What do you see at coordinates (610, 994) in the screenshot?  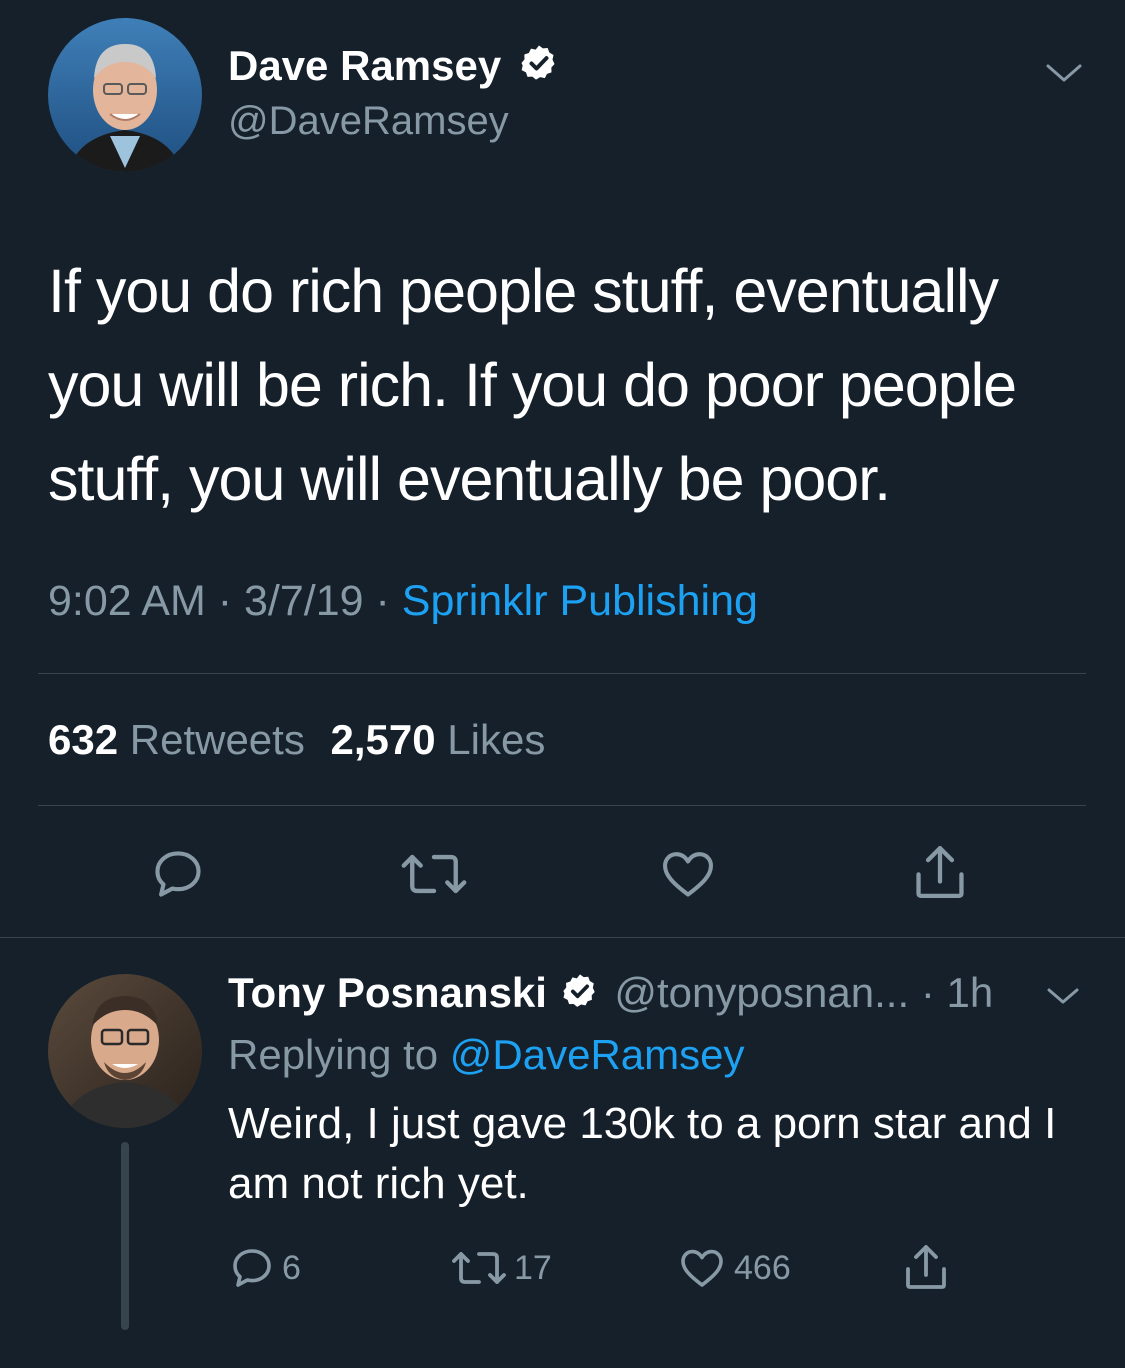 I see `reply-header: Tony Posnanski @tonyposnan... · 1h` at bounding box center [610, 994].